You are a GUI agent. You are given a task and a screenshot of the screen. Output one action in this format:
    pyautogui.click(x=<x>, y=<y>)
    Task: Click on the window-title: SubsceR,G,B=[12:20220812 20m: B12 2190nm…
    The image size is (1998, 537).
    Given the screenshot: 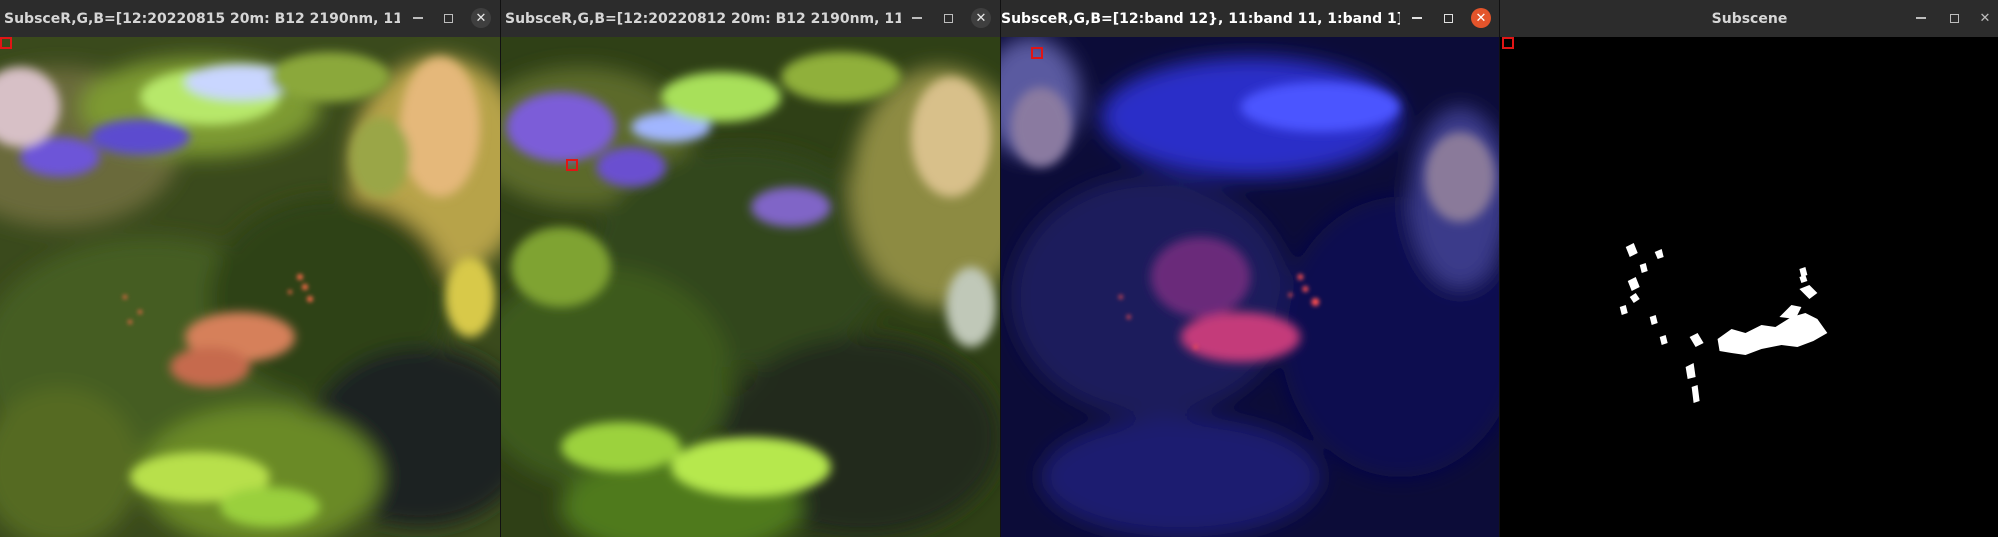 What is the action you would take?
    pyautogui.click(x=703, y=19)
    